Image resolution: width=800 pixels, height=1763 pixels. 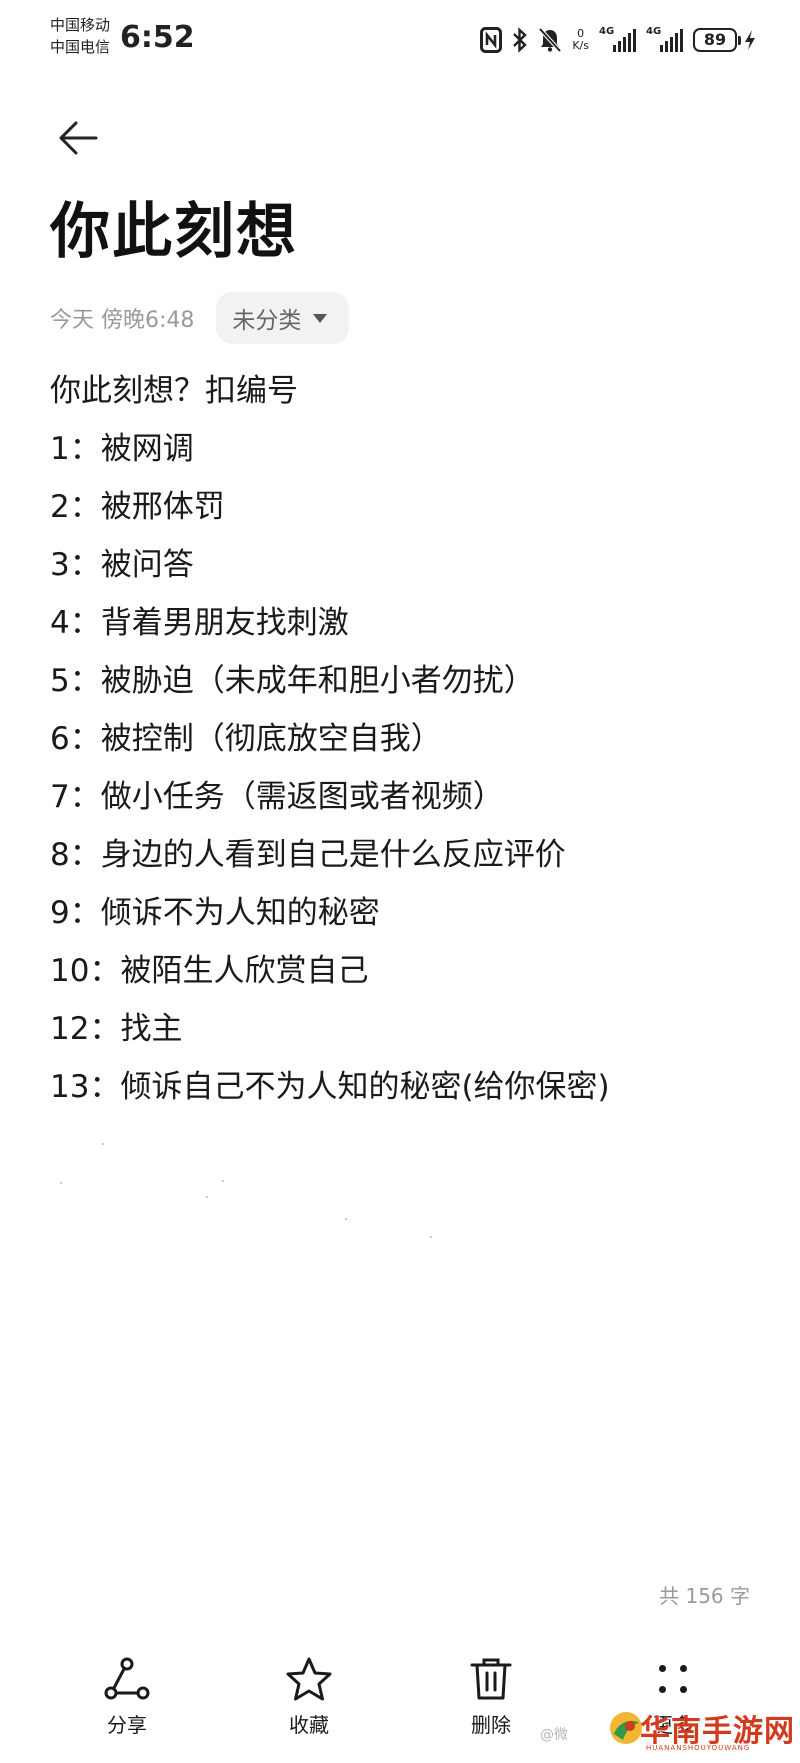 I want to click on note-line: 3：被问答, so click(x=122, y=565).